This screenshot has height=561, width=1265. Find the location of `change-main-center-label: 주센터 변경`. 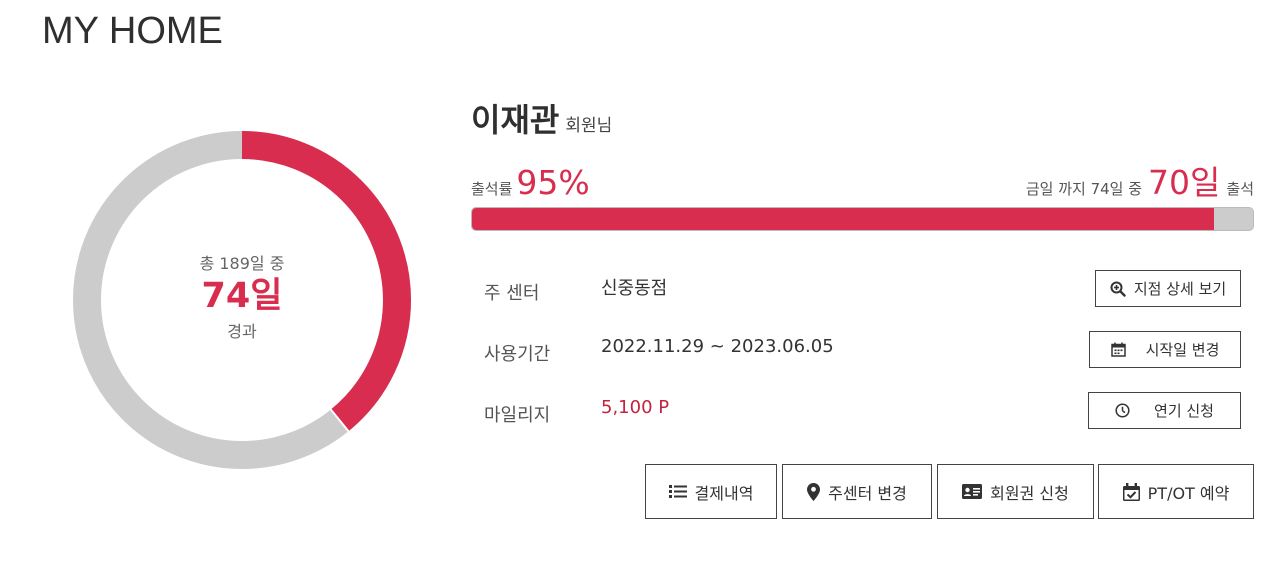

change-main-center-label: 주센터 변경 is located at coordinates (867, 493).